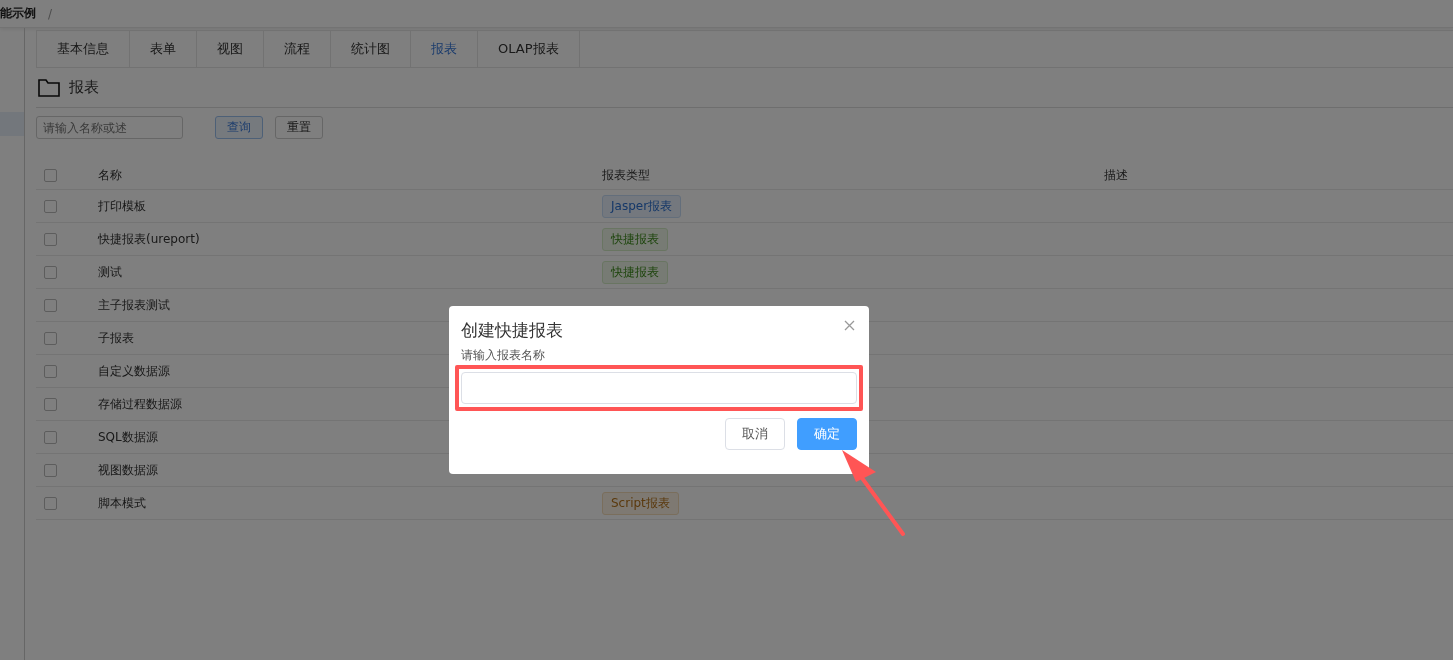  I want to click on table-cell: 子报表, so click(116, 337).